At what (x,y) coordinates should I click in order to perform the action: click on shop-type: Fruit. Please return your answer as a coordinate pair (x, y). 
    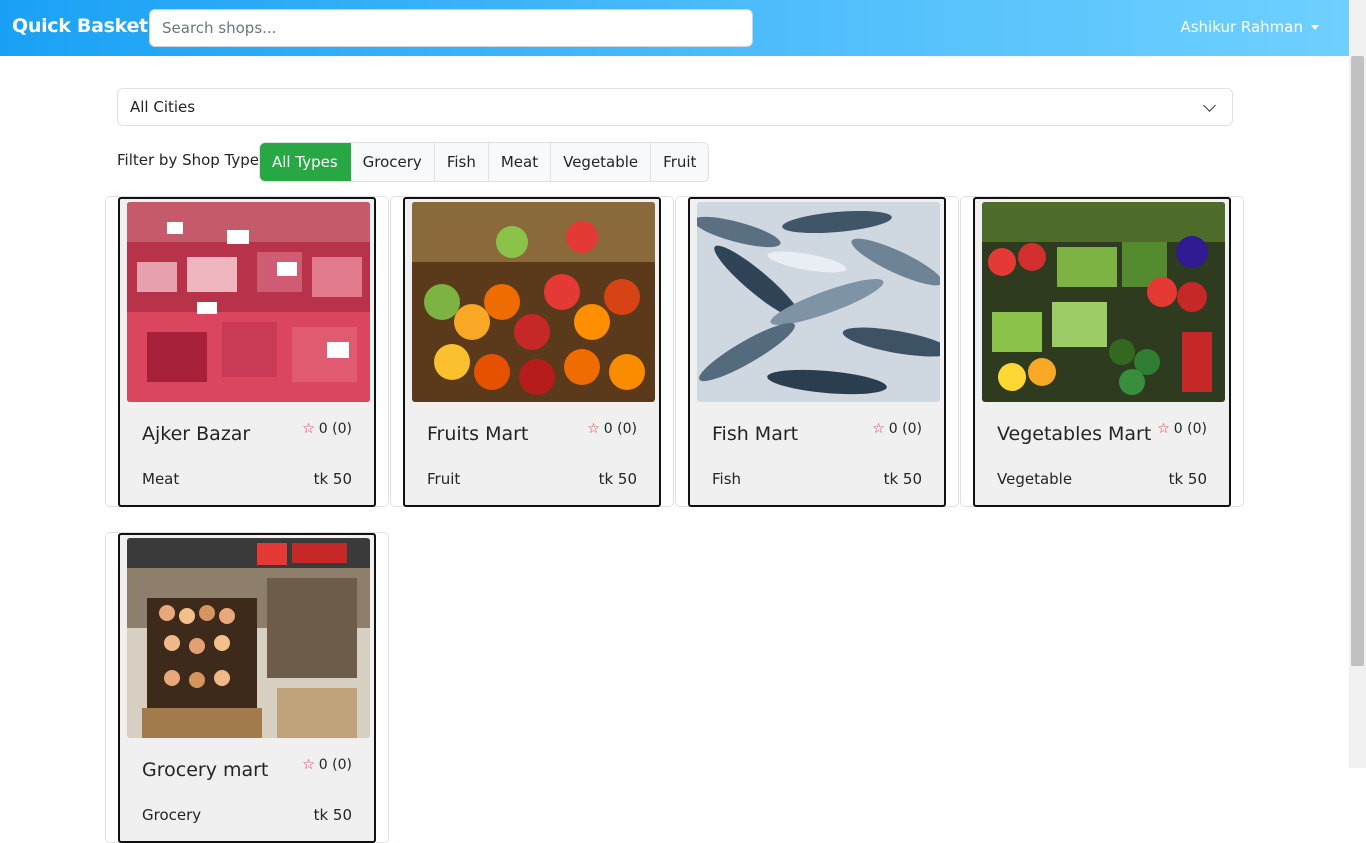
    Looking at the image, I should click on (444, 479).